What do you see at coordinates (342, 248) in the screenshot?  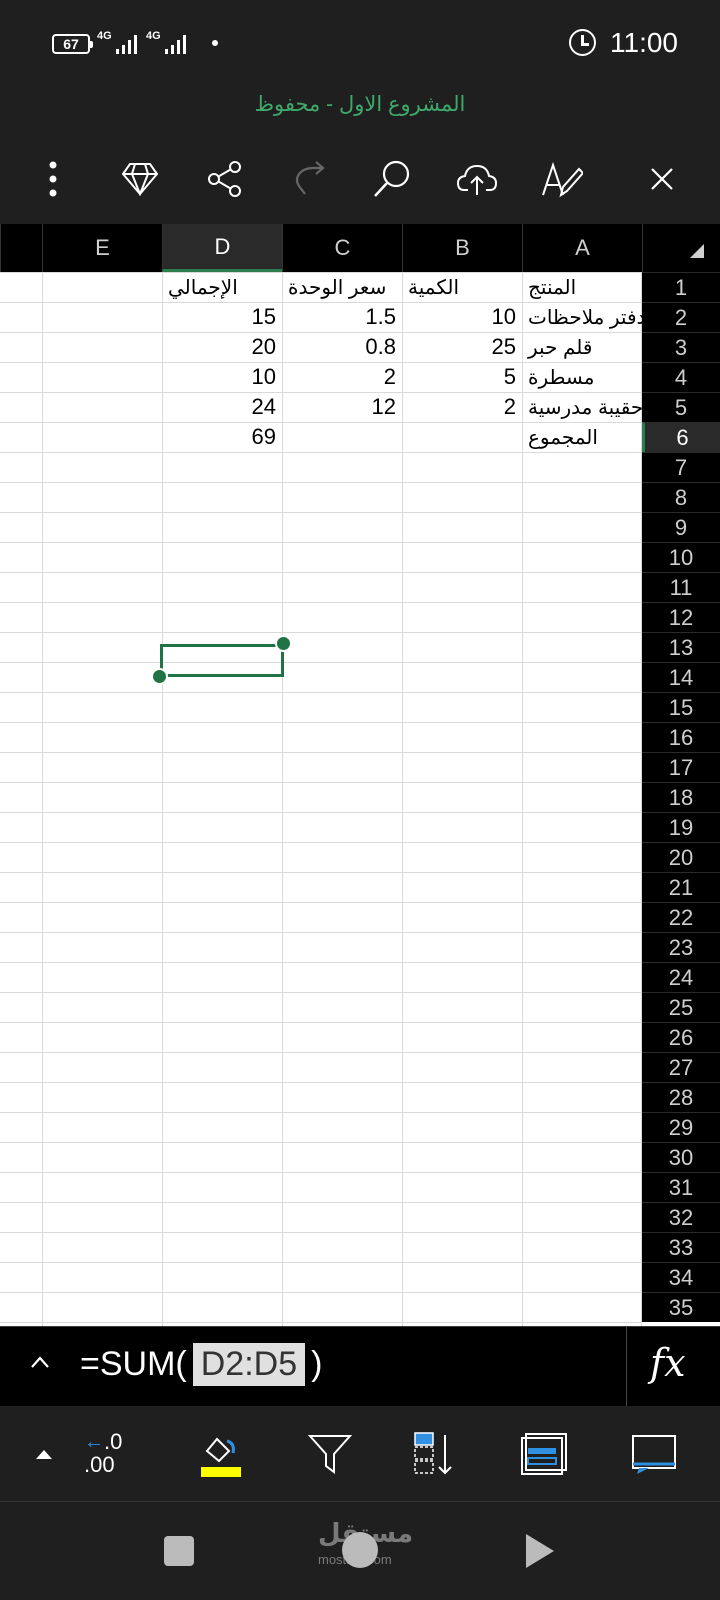 I see `column-header-c: C` at bounding box center [342, 248].